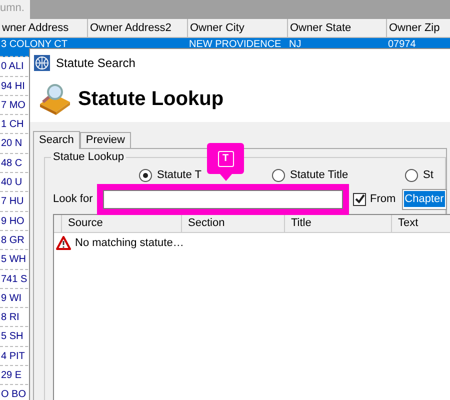  What do you see at coordinates (383, 199) in the screenshot?
I see `checkbox-label: From` at bounding box center [383, 199].